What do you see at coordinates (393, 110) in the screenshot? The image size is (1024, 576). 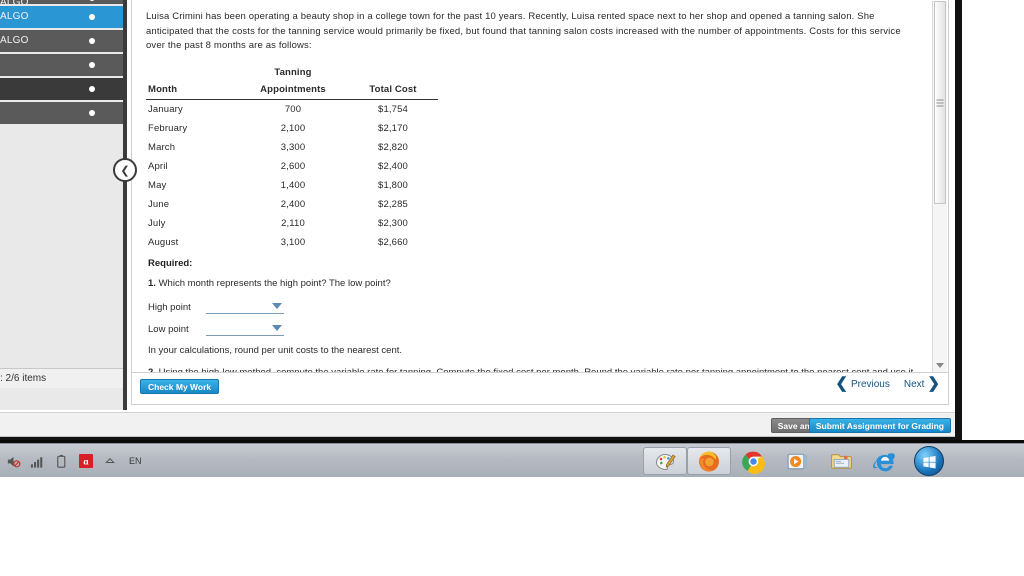 I see `cell-total-cost: $1,754` at bounding box center [393, 110].